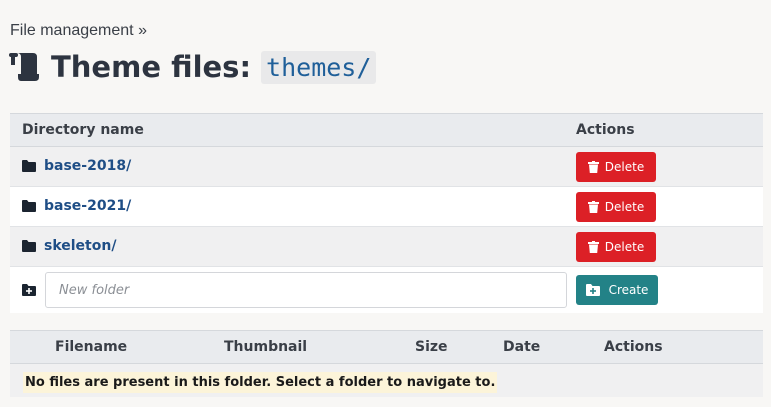  Describe the element at coordinates (386, 347) in the screenshot. I see `files-table-header: Filename Thumbnail Size Date Actions` at that location.